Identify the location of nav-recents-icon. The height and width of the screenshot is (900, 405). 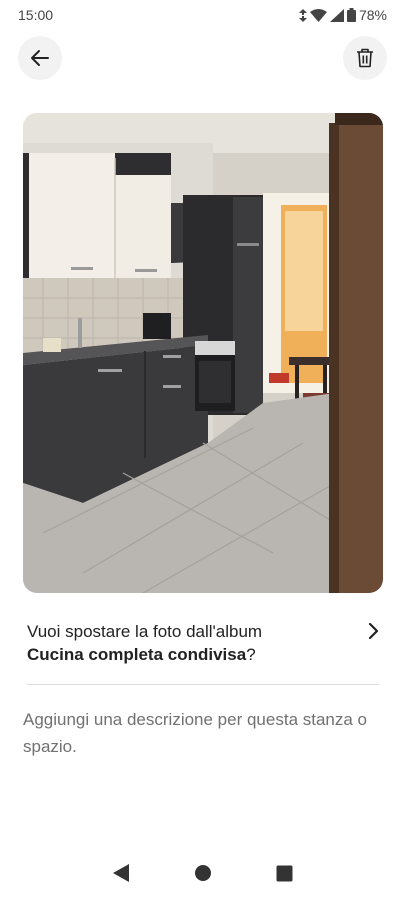
(284, 873).